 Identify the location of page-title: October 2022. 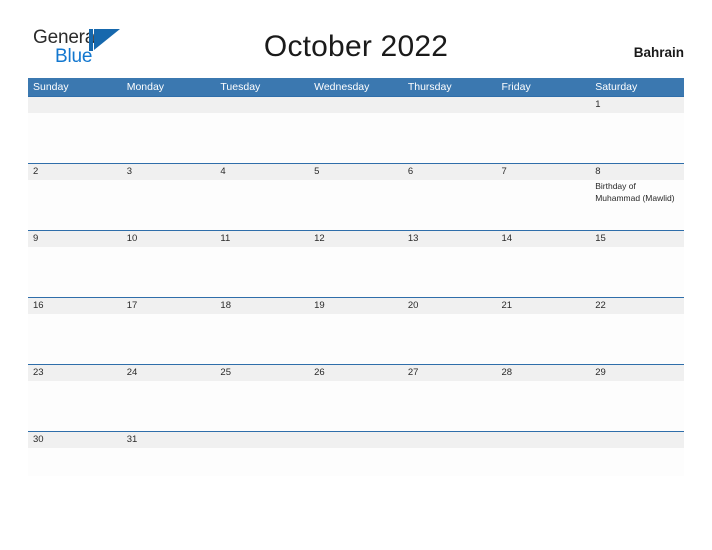
(356, 46).